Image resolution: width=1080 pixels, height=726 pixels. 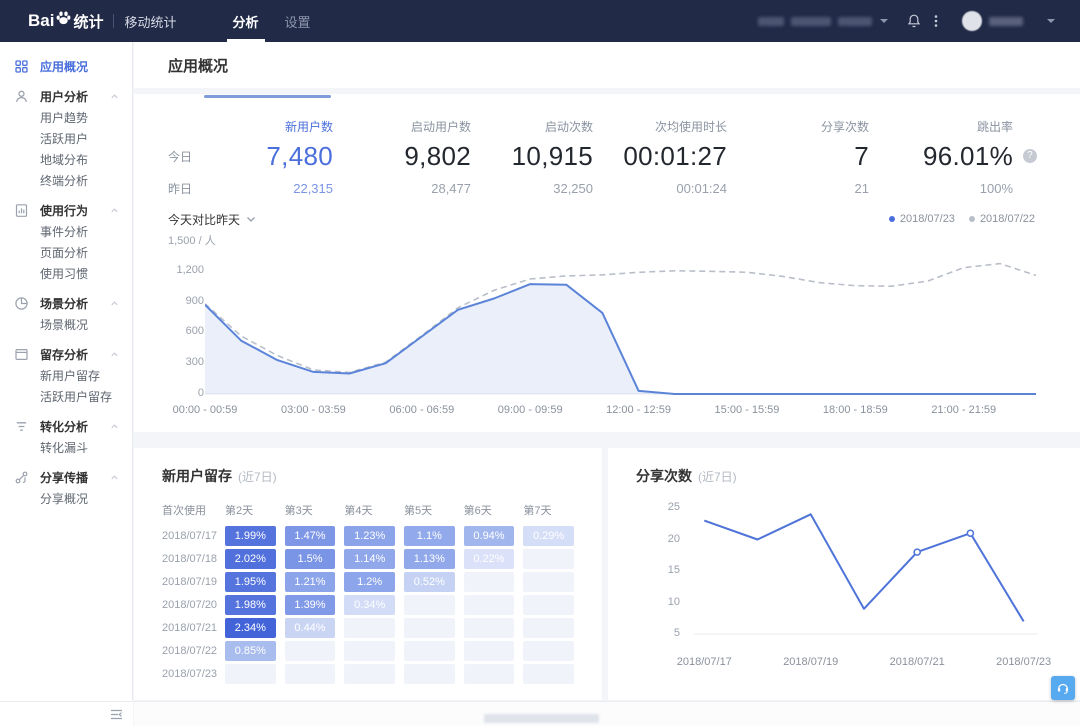 What do you see at coordinates (864, 663) in the screenshot?
I see `x-axis-labels: 2018/07/17 2018/07/19 2018/07/21 2018/07/23` at bounding box center [864, 663].